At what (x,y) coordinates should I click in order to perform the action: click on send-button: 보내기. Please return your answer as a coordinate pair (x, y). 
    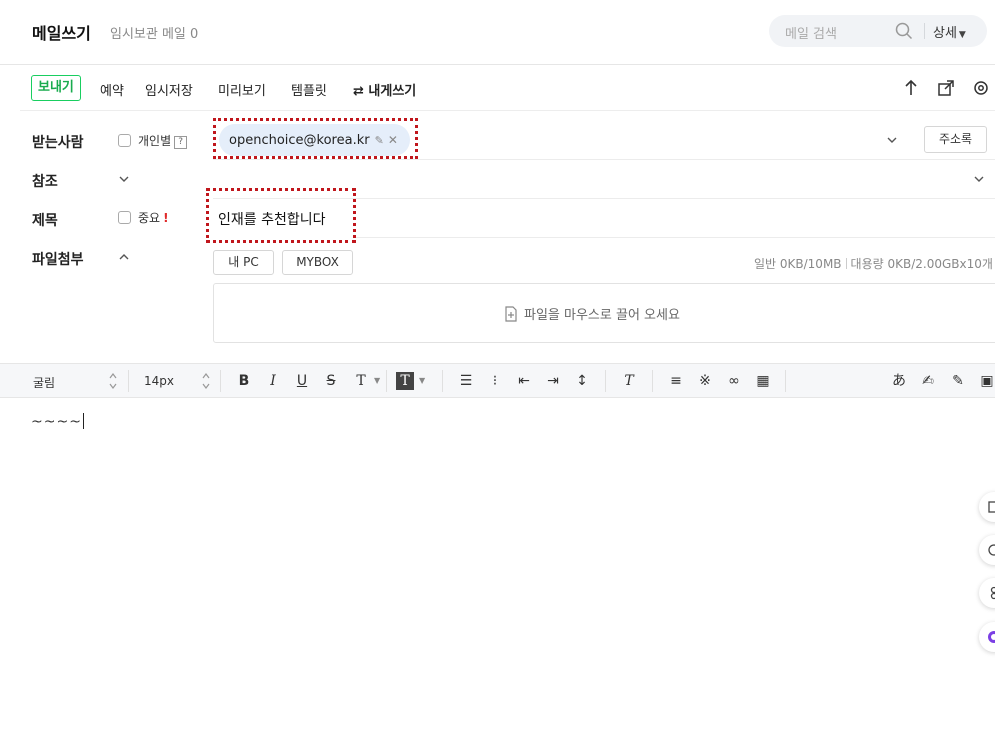
    Looking at the image, I should click on (56, 88).